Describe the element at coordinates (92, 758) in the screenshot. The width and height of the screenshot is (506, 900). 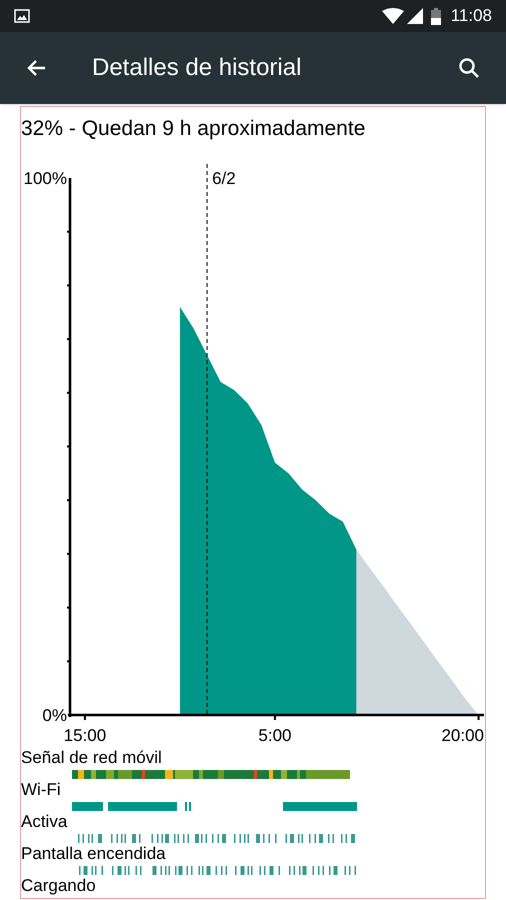
I see `track-label: Señal de red móvil` at that location.